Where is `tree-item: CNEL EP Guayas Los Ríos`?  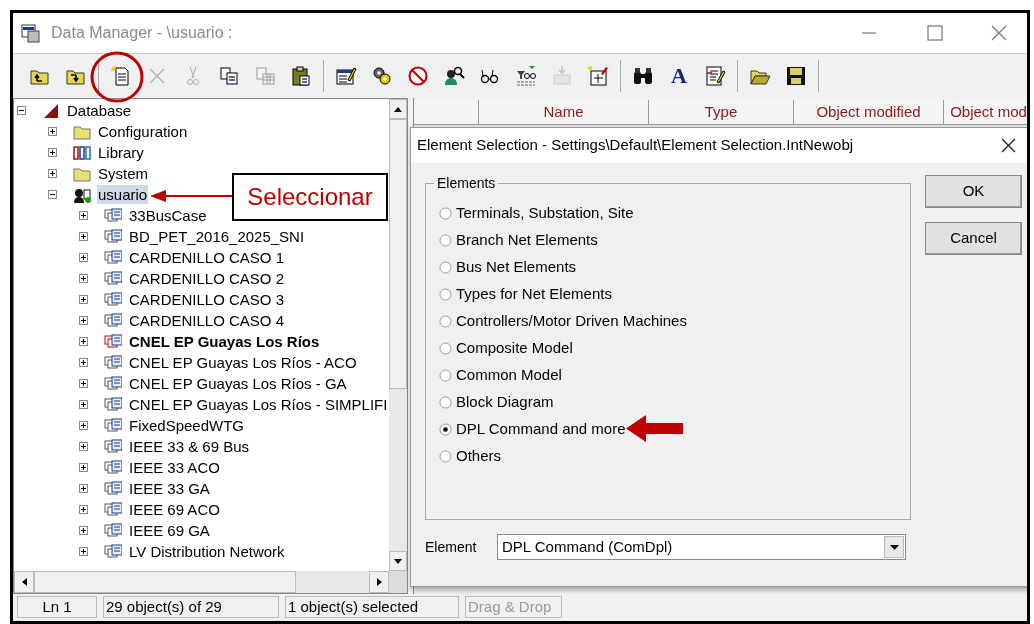
tree-item: CNEL EP Guayas Los Ríos is located at coordinates (224, 341).